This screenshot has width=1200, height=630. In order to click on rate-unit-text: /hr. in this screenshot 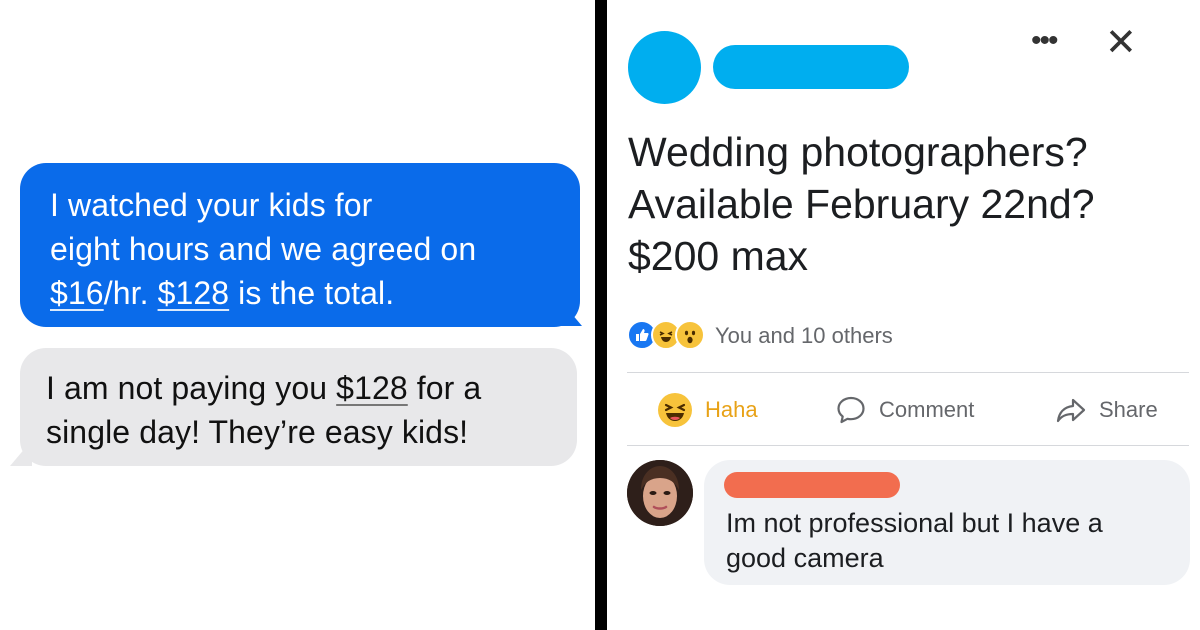, I will do `click(130, 293)`.